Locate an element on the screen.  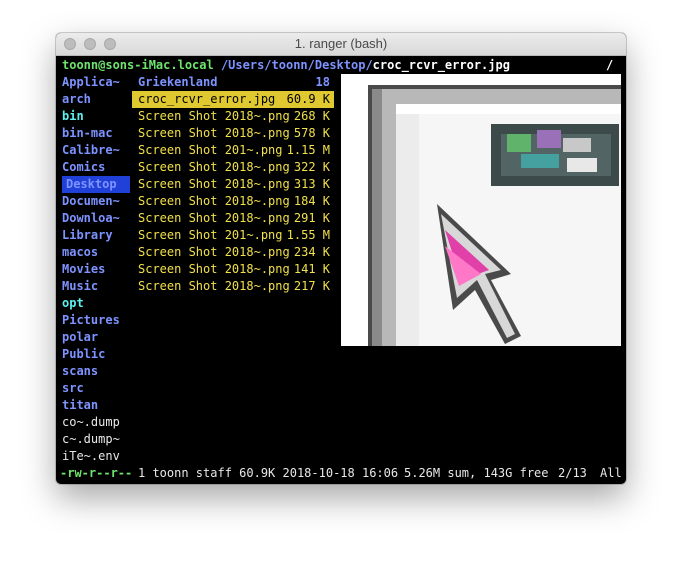
file-size: 234 K is located at coordinates (311, 252).